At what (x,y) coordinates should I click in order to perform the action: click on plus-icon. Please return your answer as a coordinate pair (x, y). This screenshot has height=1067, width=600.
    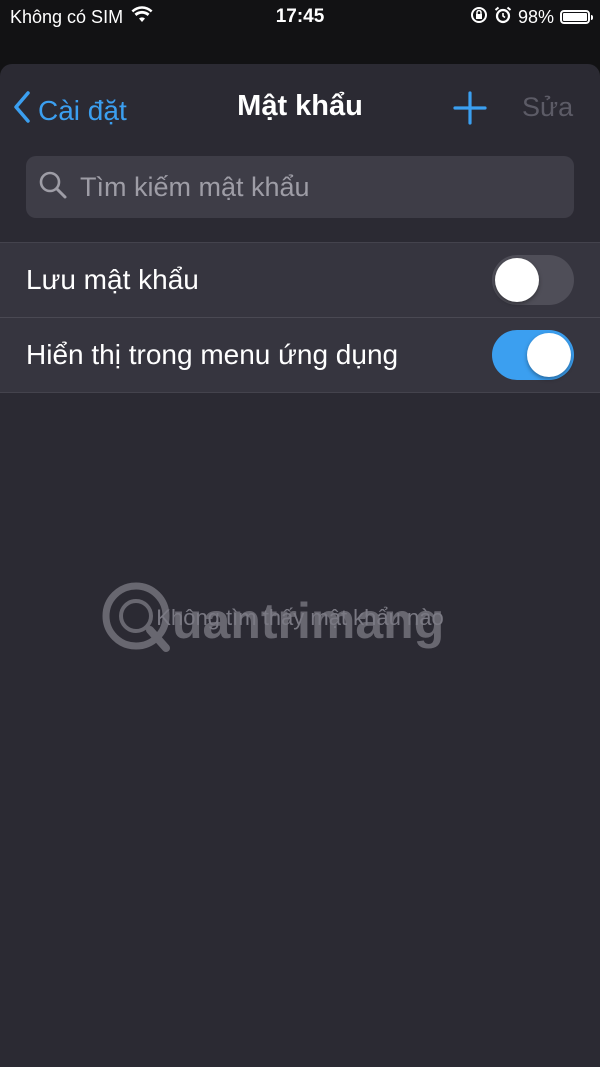
    Looking at the image, I should click on (470, 108).